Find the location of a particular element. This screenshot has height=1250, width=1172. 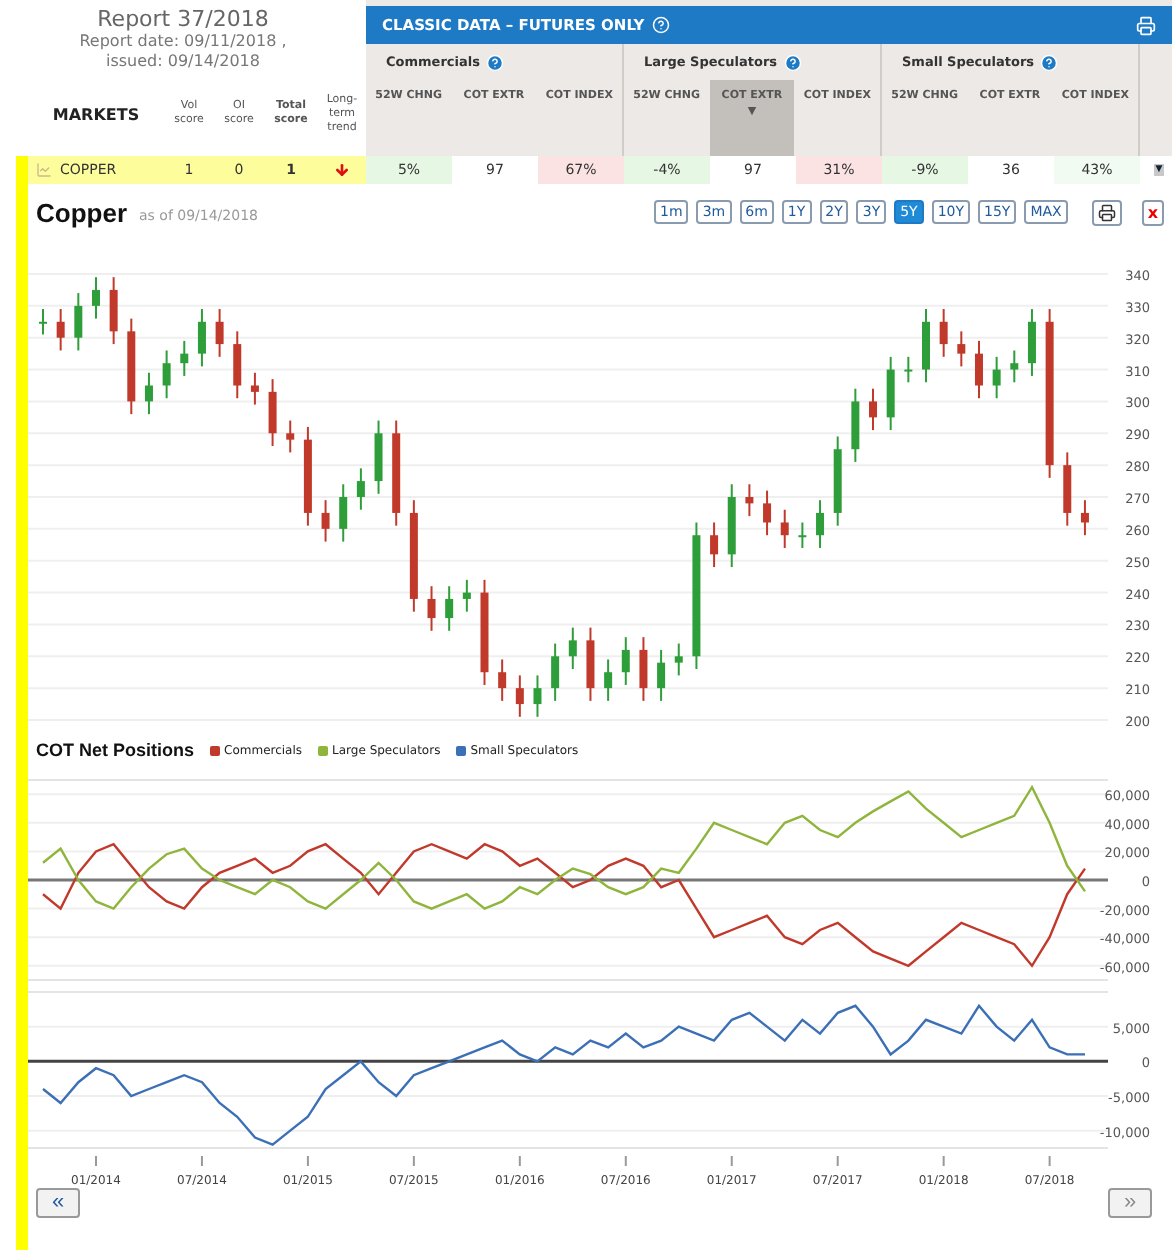

print-icon is located at coordinates (1146, 25).